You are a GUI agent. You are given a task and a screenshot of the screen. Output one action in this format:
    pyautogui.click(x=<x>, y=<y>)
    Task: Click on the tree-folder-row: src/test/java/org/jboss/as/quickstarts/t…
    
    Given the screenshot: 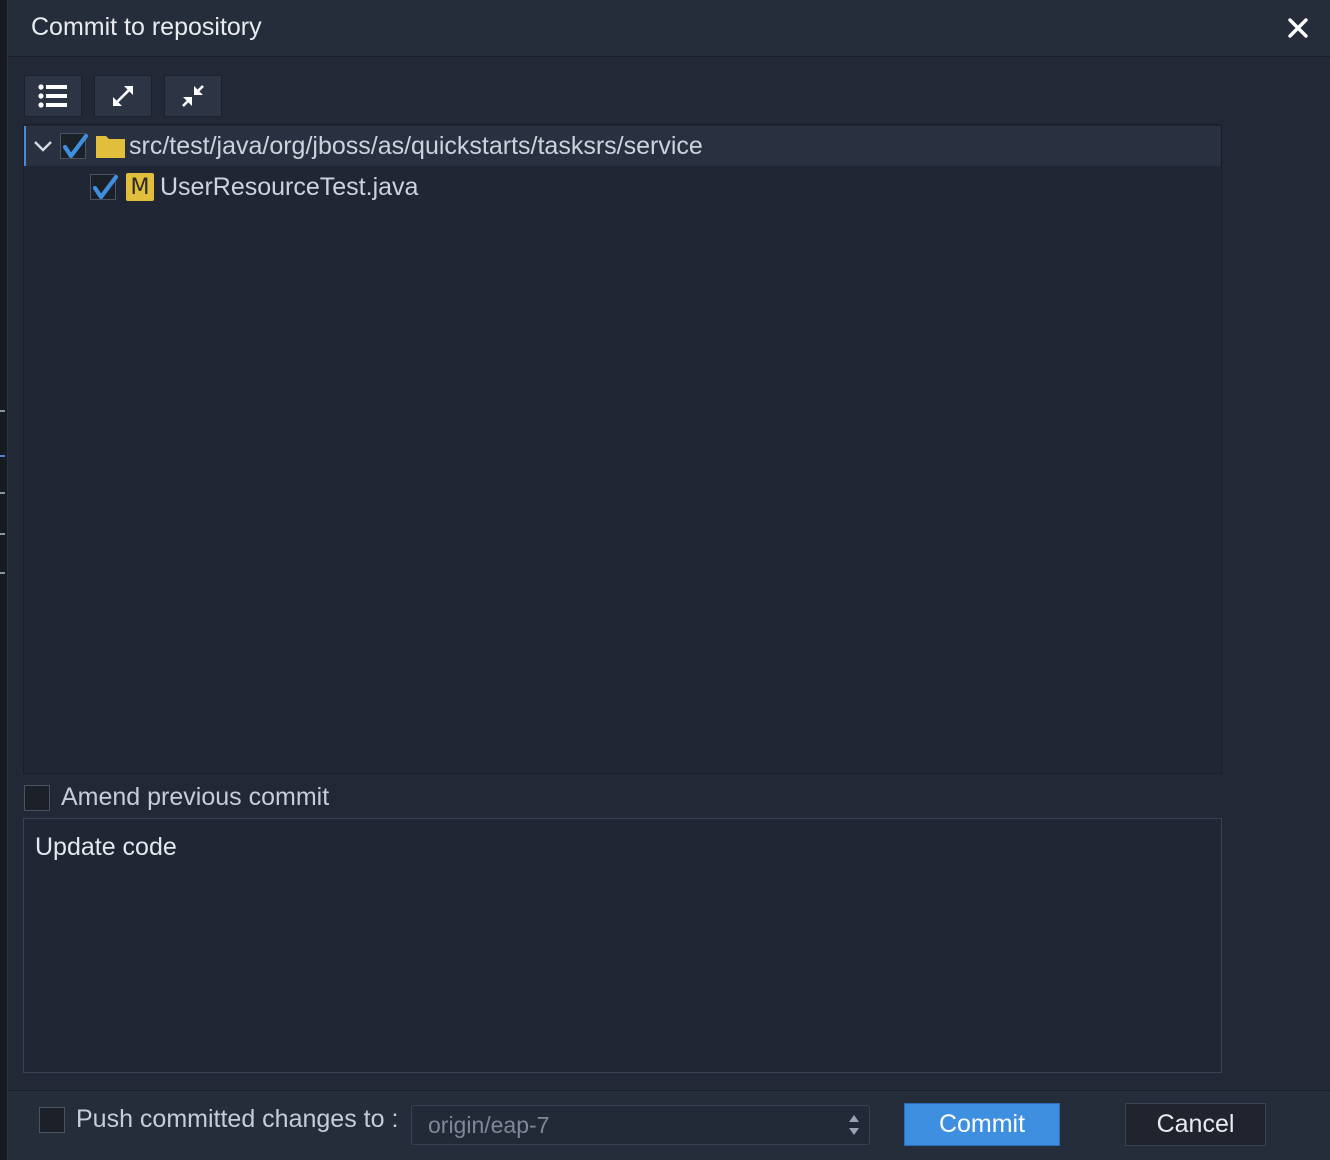 What is the action you would take?
    pyautogui.click(x=622, y=146)
    